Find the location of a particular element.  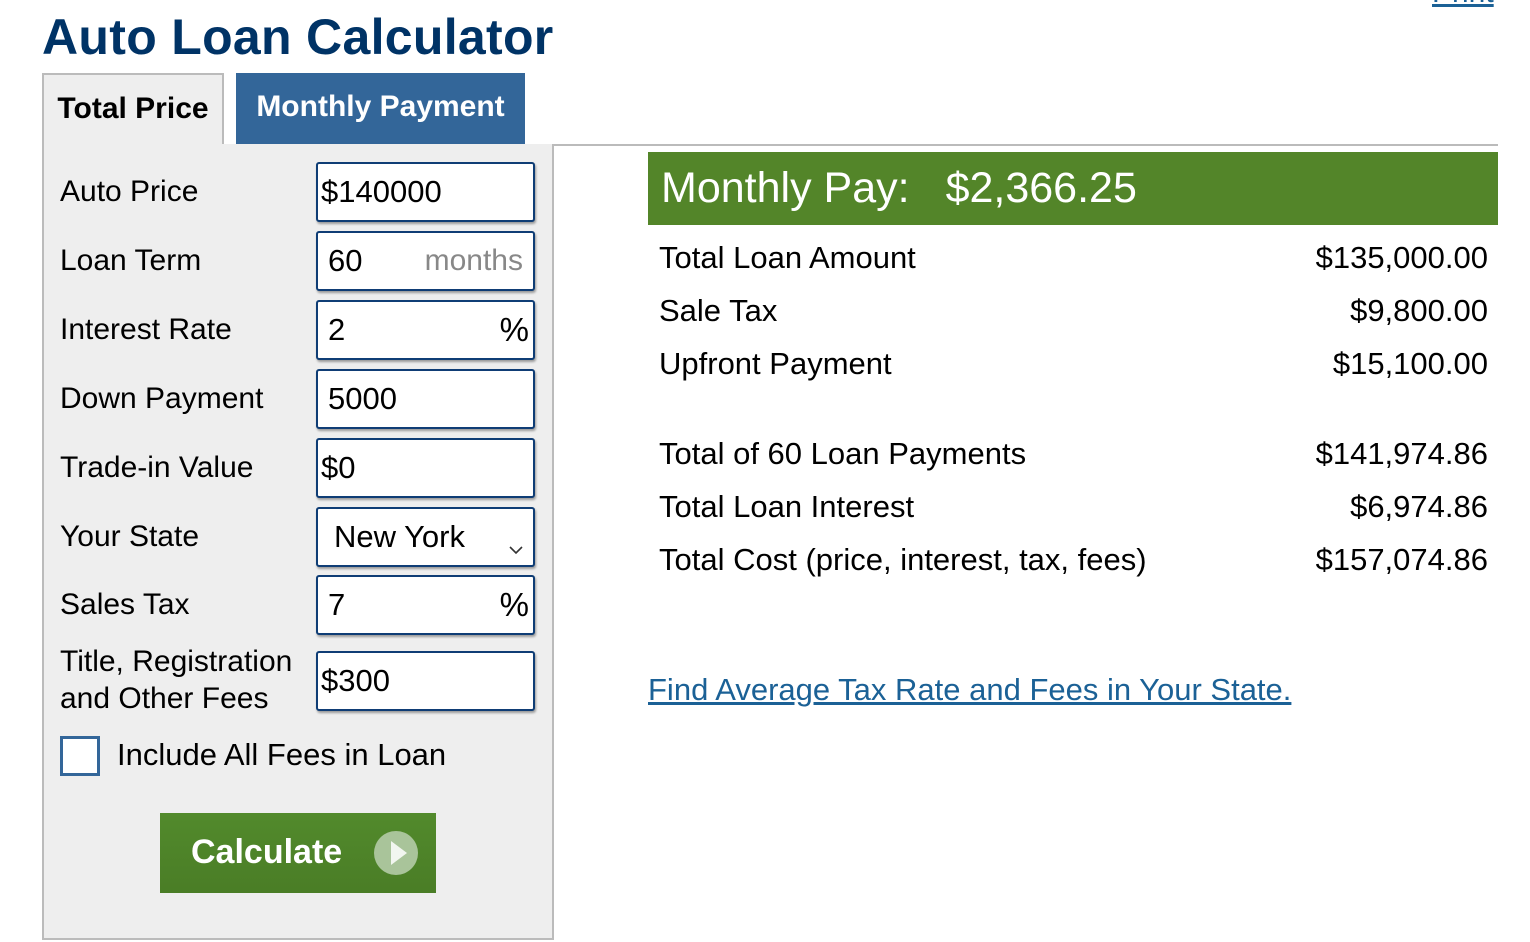

result-value: $157,074.86 is located at coordinates (1401, 559).